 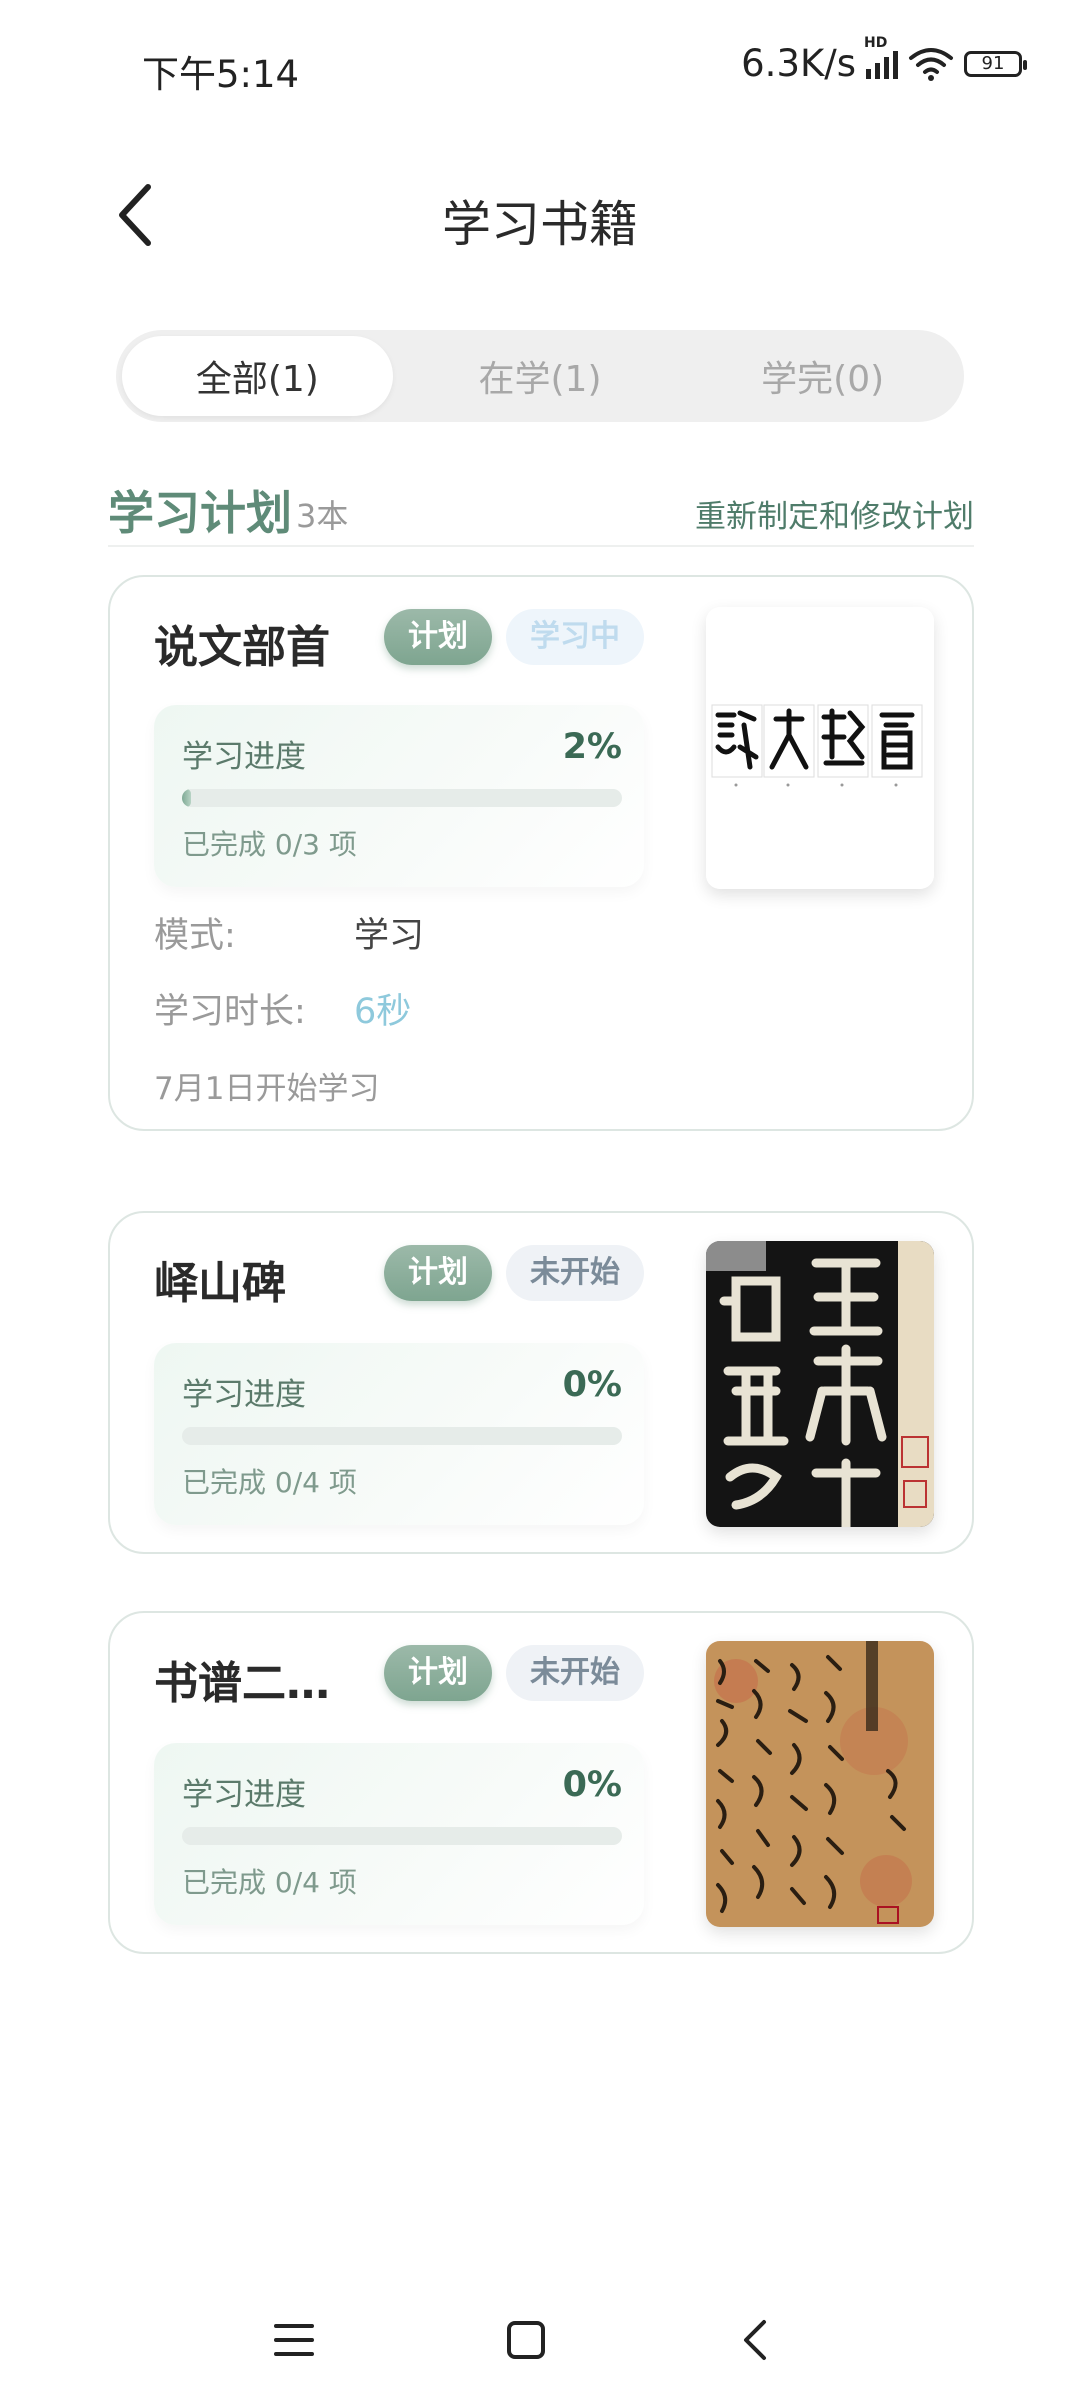 I want to click on tab-finished: 学完(0), so click(x=822, y=376).